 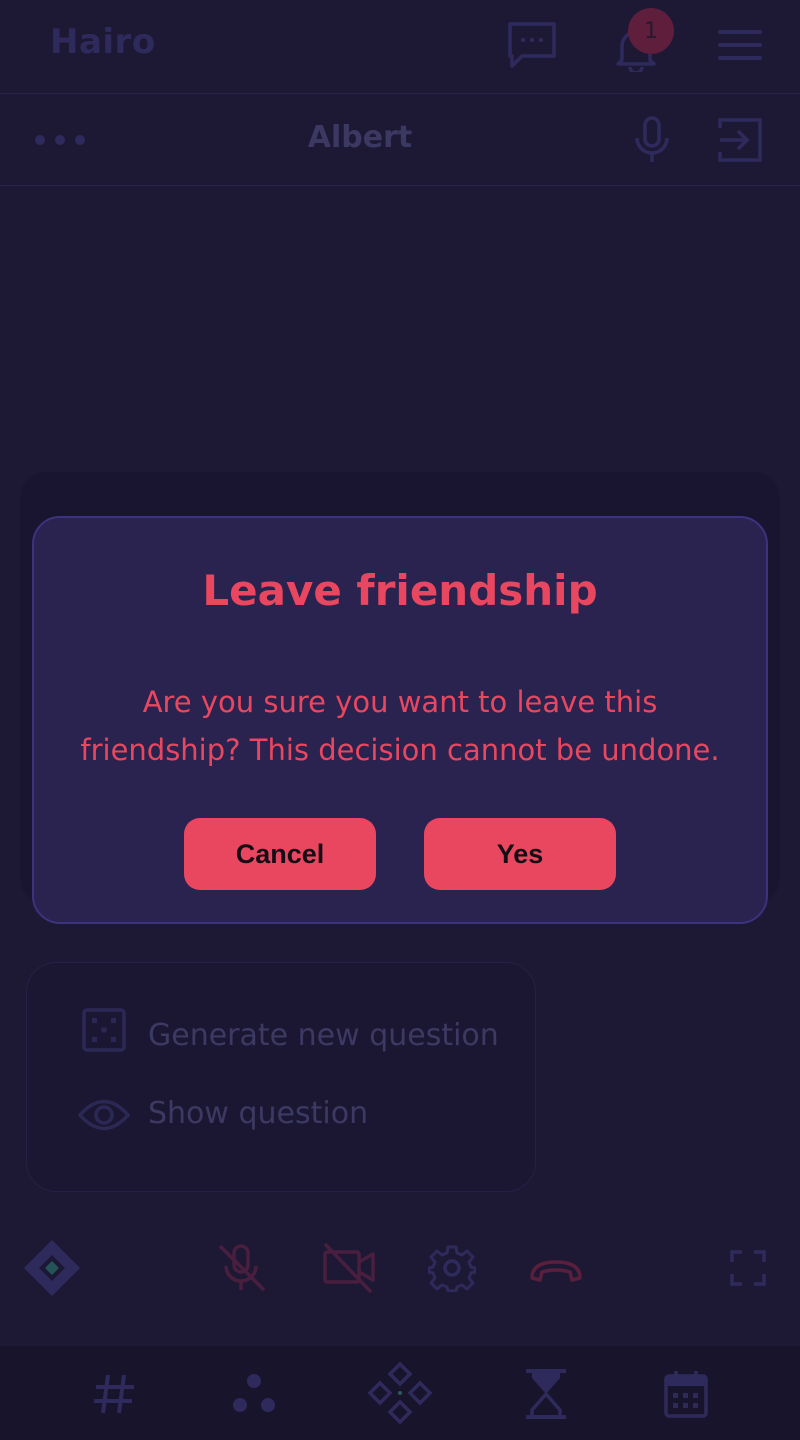 I want to click on hang-up-icon, so click(x=556, y=1270).